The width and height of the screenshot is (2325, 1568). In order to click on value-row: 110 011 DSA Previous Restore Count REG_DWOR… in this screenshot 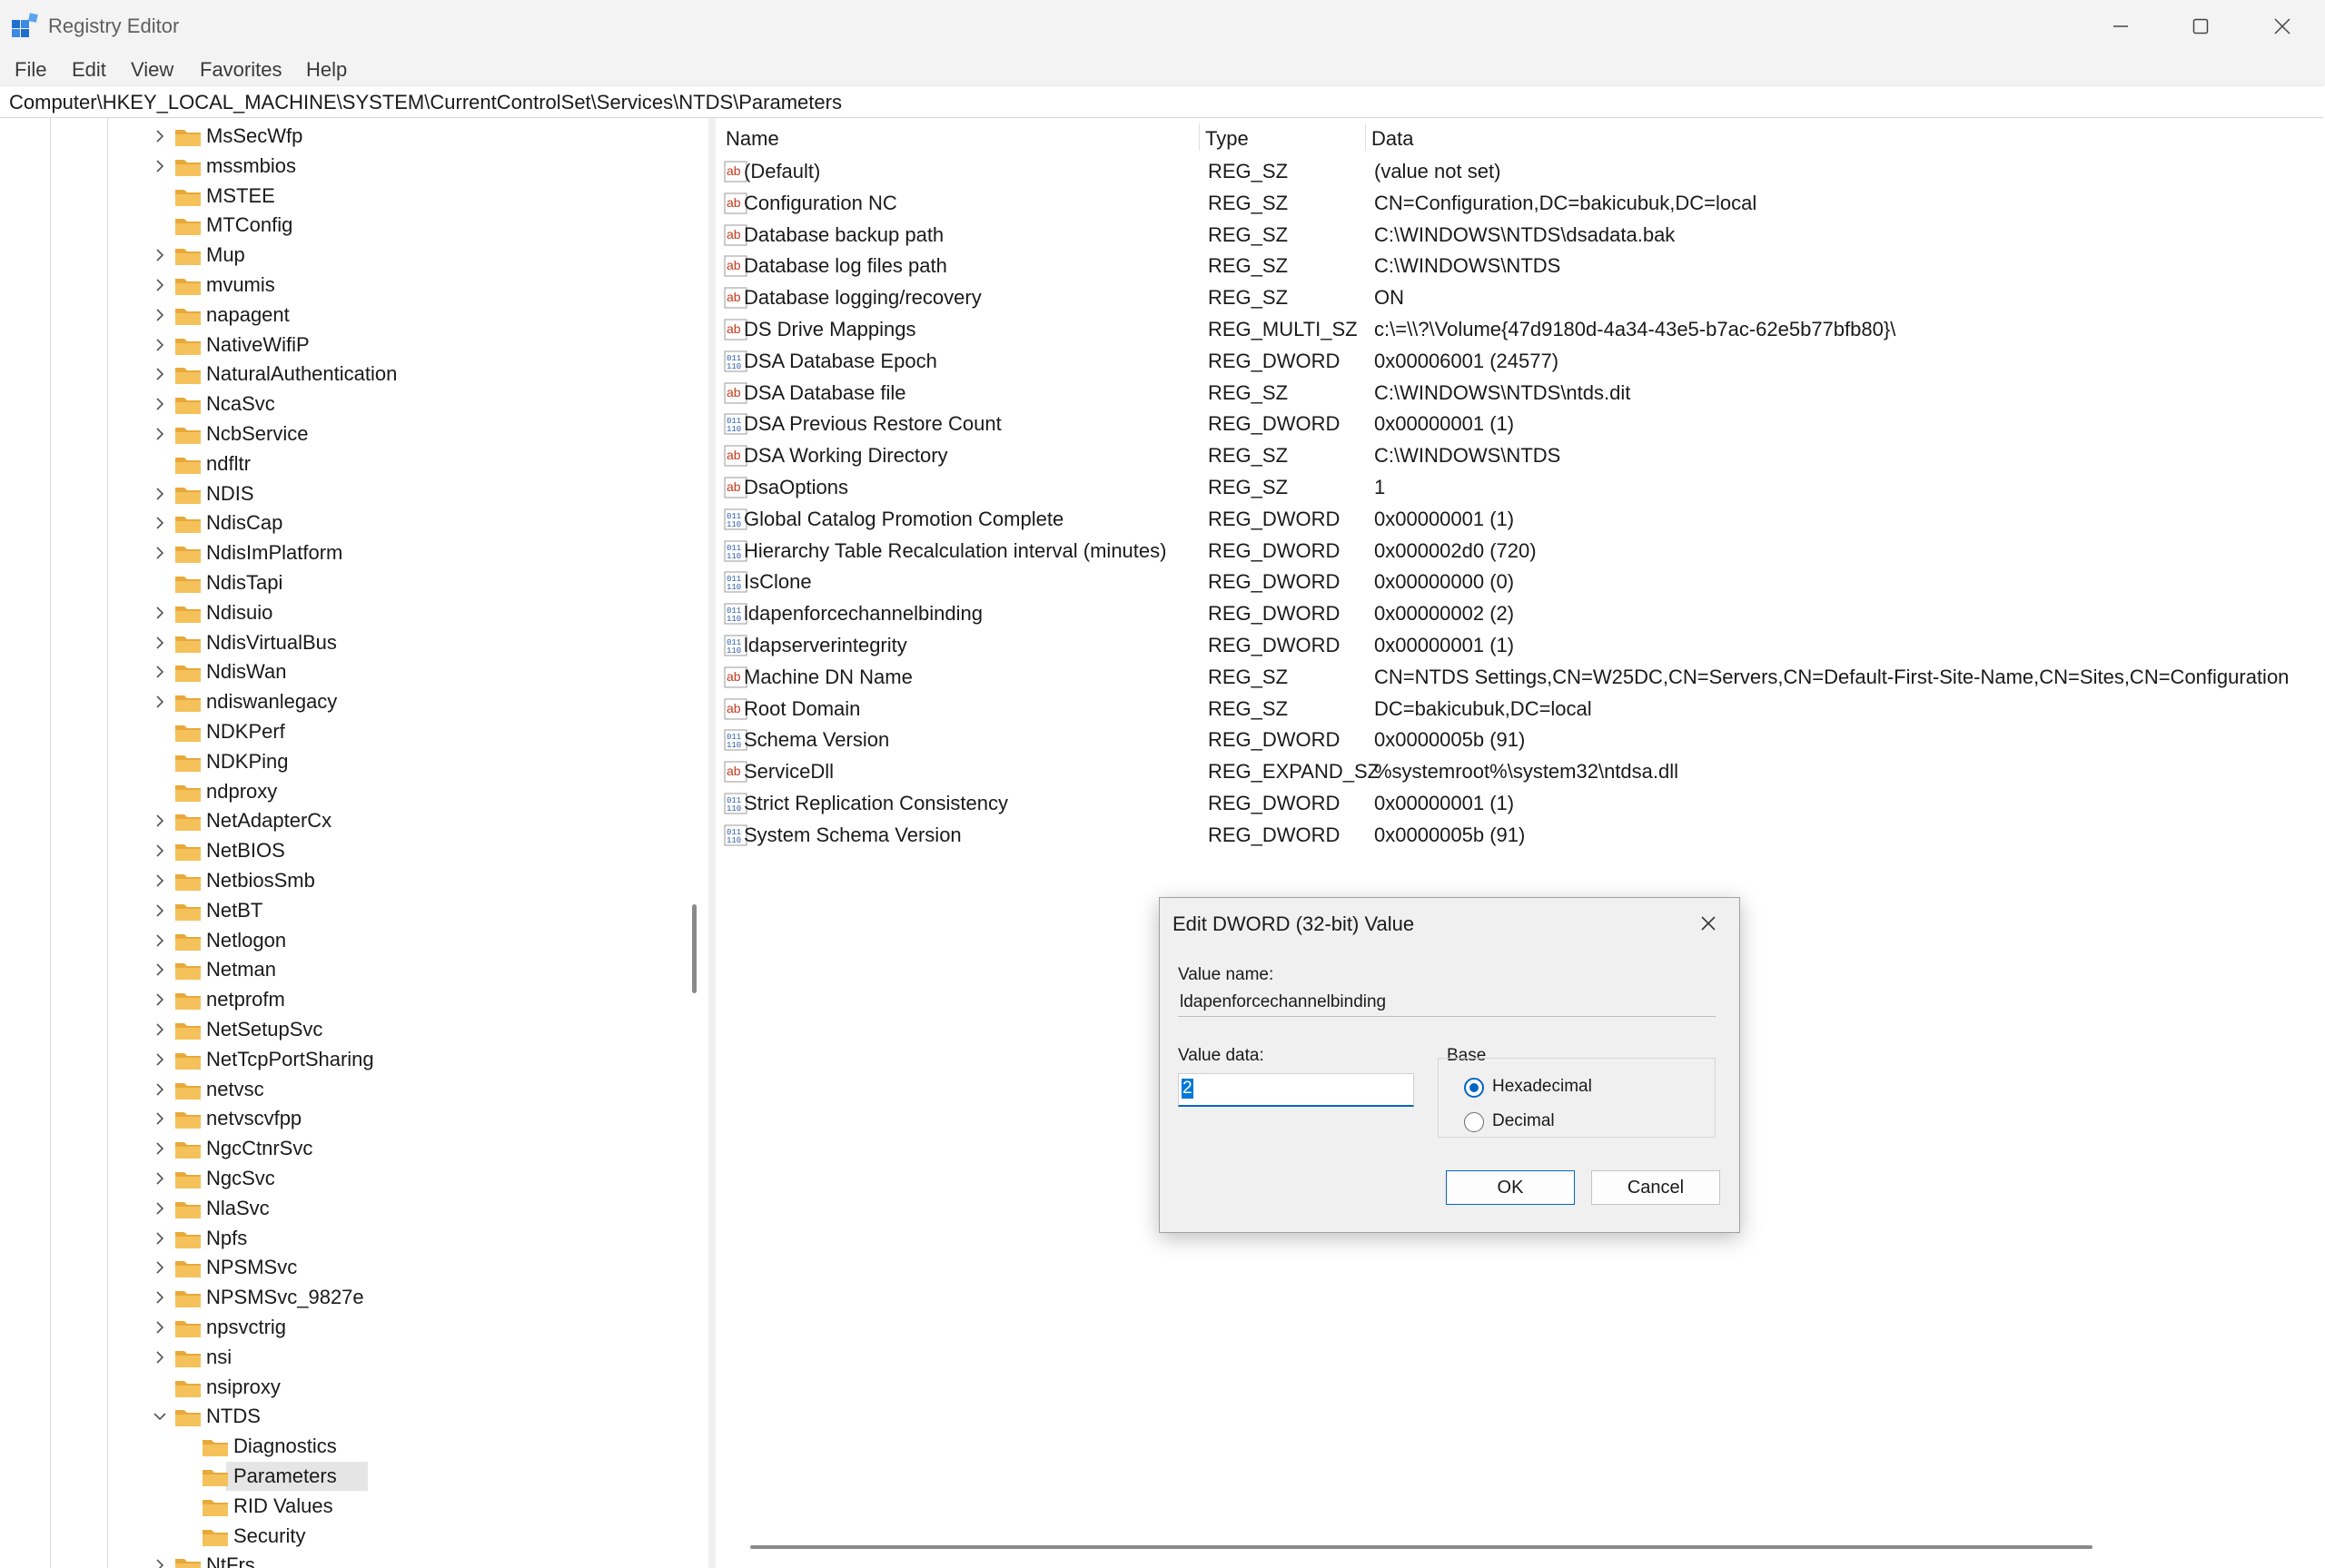, I will do `click(1521, 424)`.